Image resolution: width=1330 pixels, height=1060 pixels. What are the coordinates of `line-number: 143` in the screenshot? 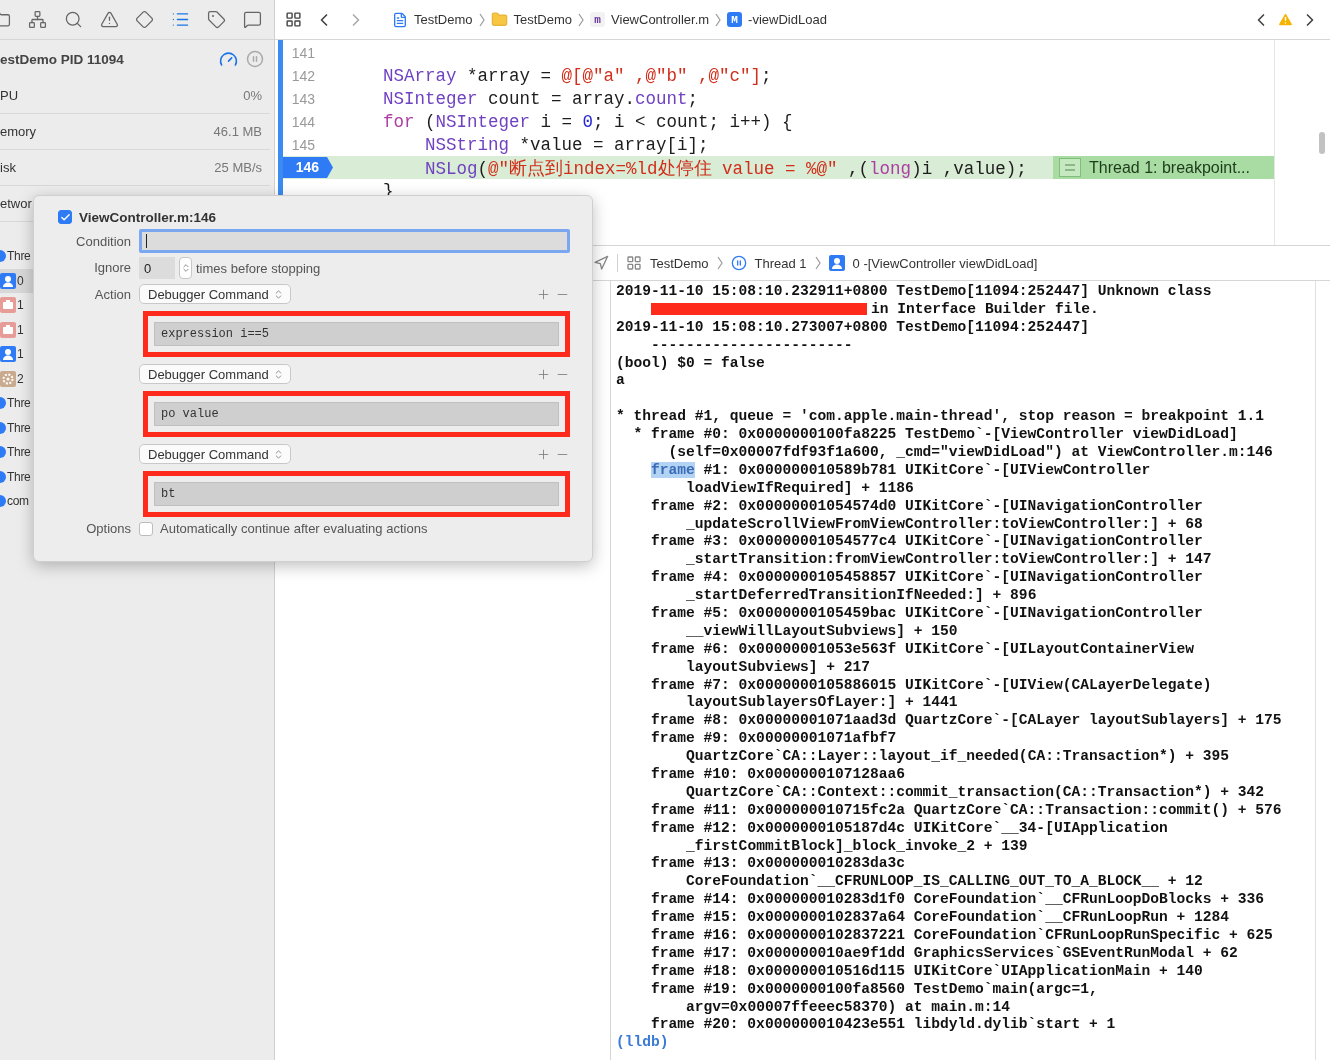 It's located at (303, 98).